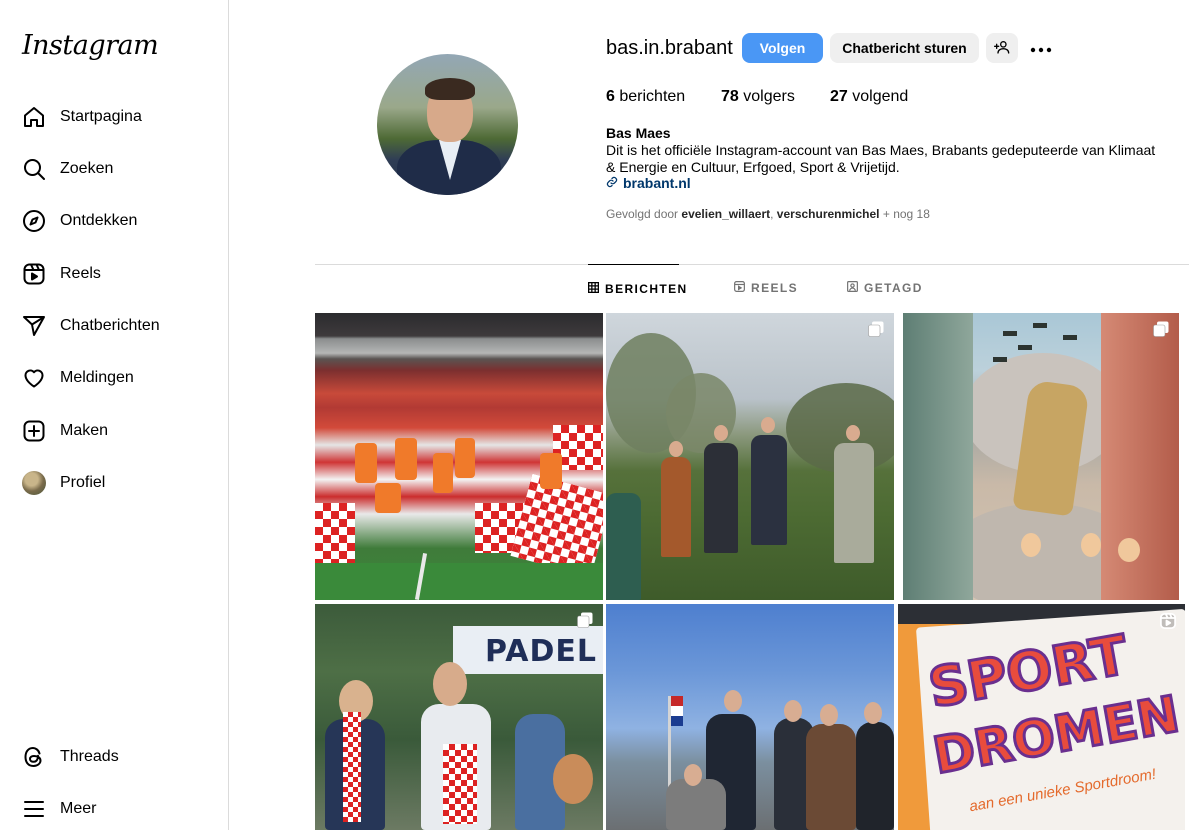 The image size is (1200, 830). What do you see at coordinates (775, 288) in the screenshot?
I see `tab-label: REELS` at bounding box center [775, 288].